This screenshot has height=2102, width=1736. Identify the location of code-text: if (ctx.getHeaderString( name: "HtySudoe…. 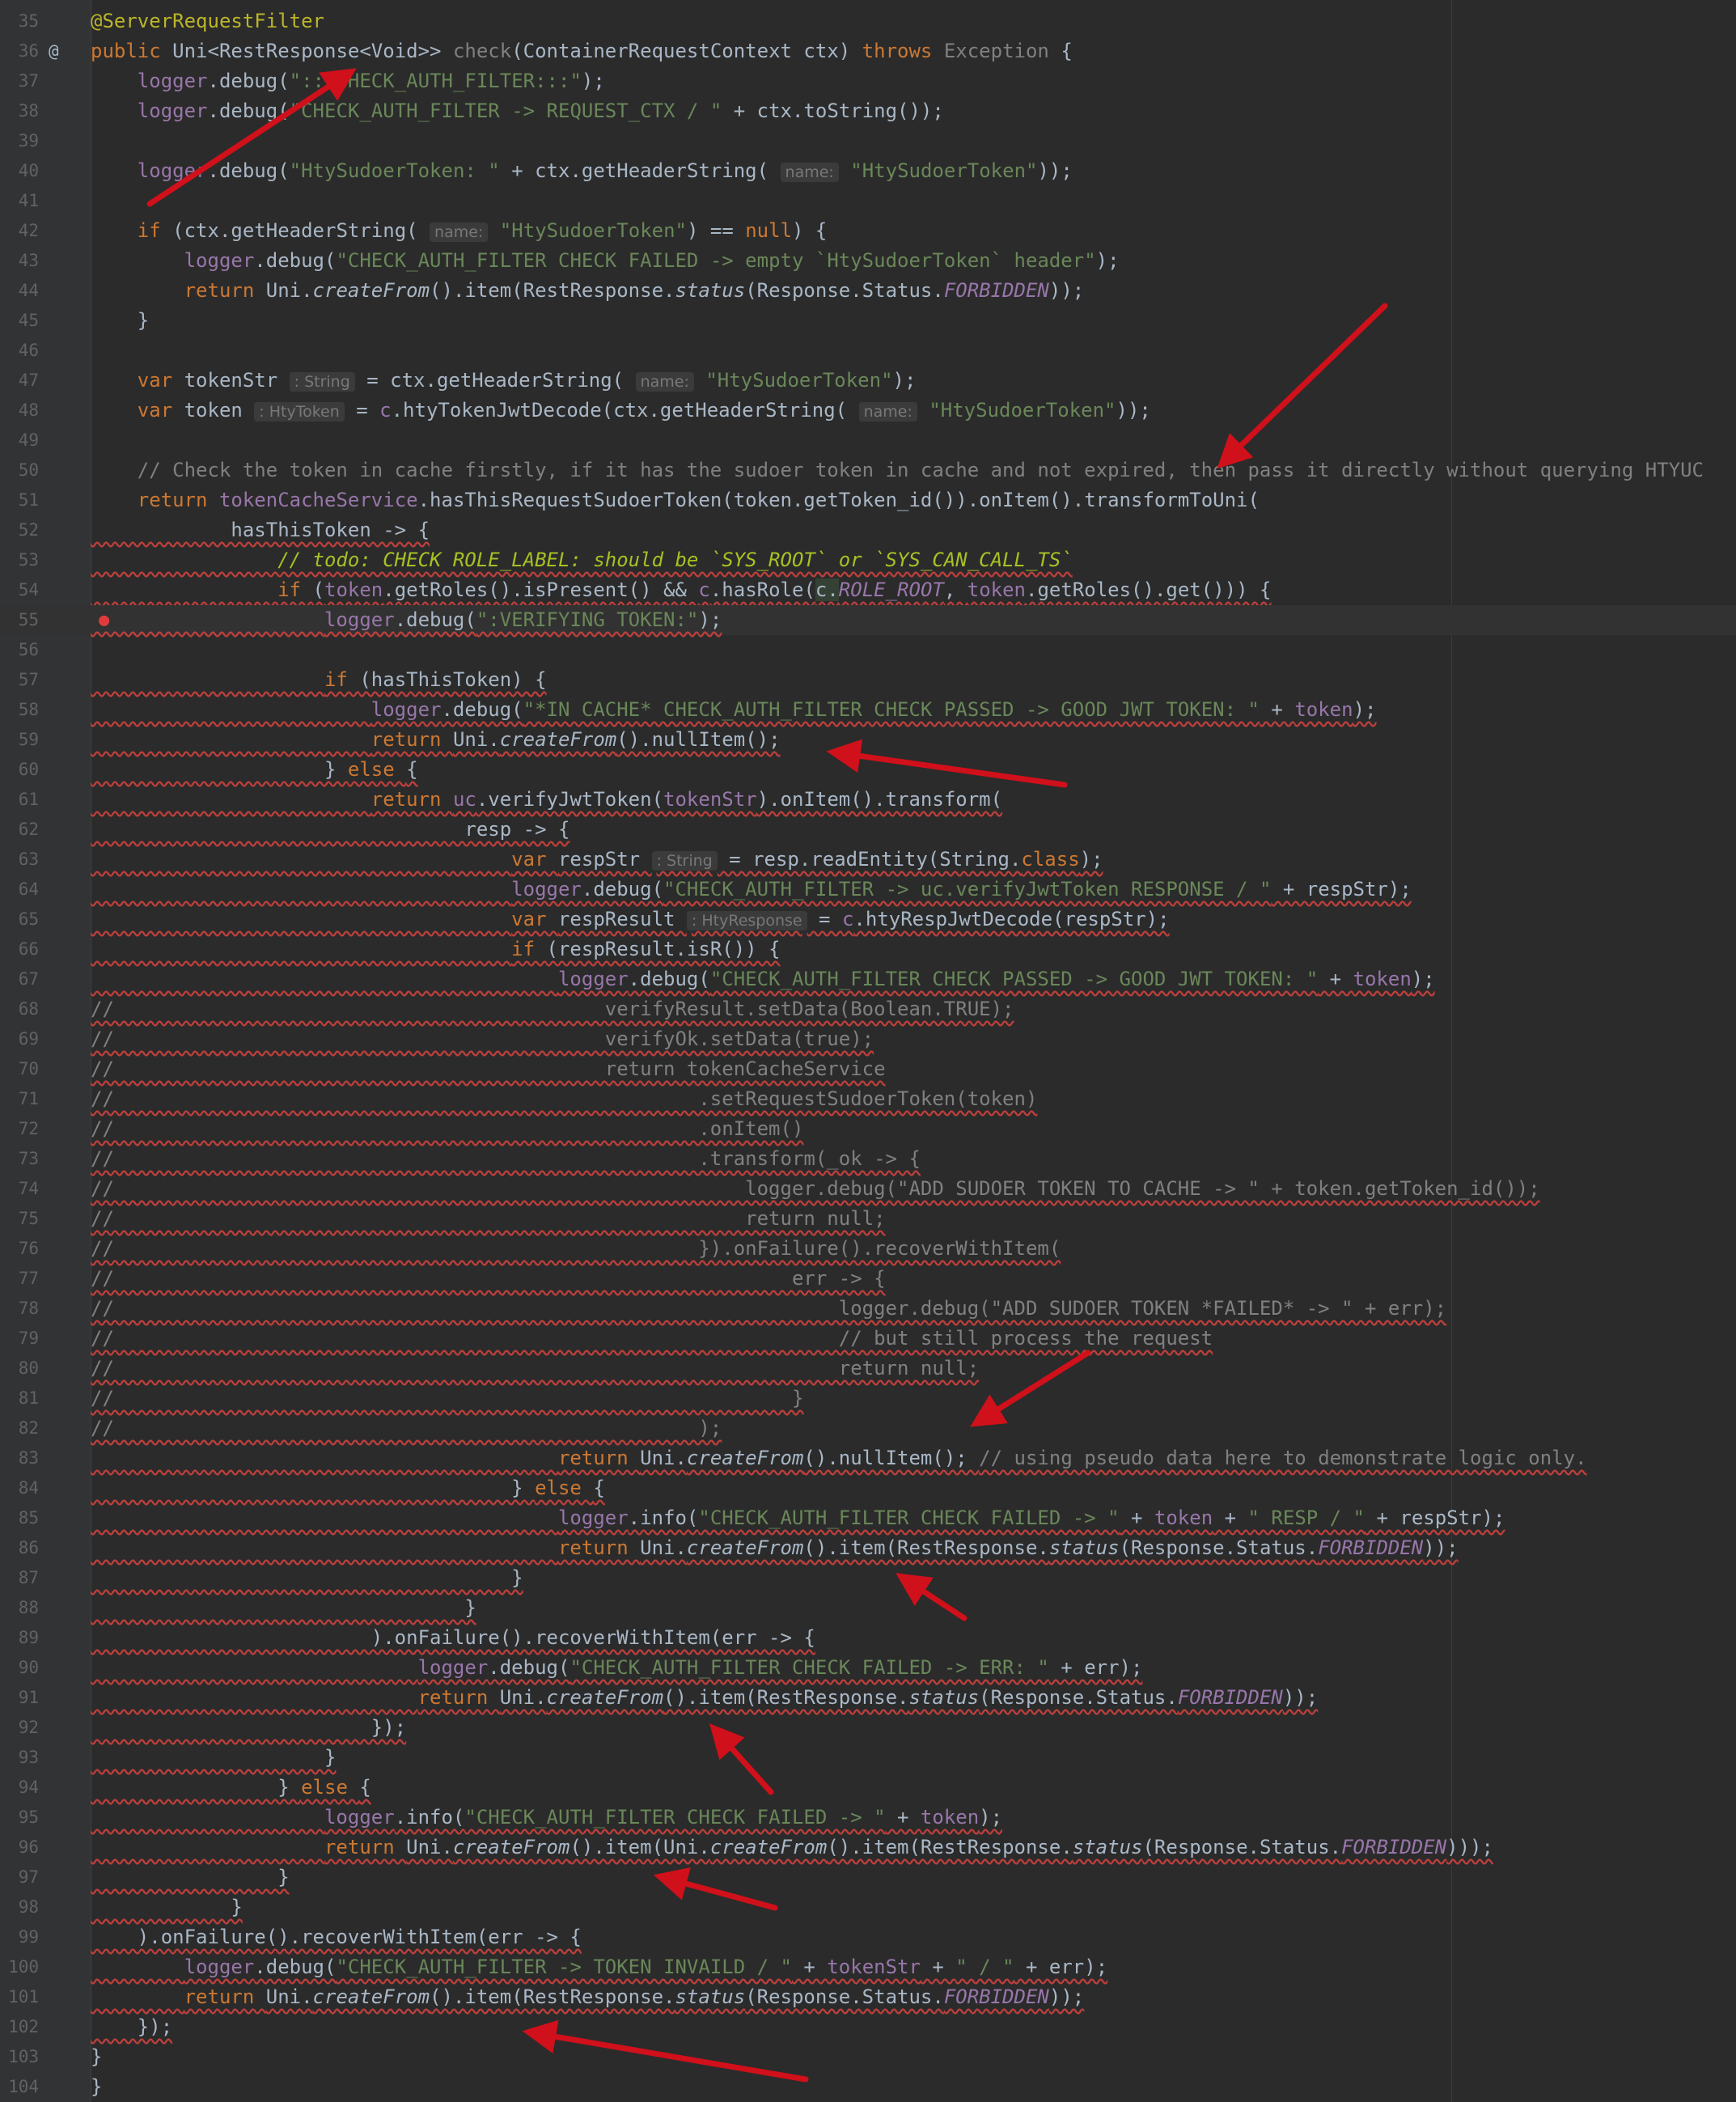
(459, 231).